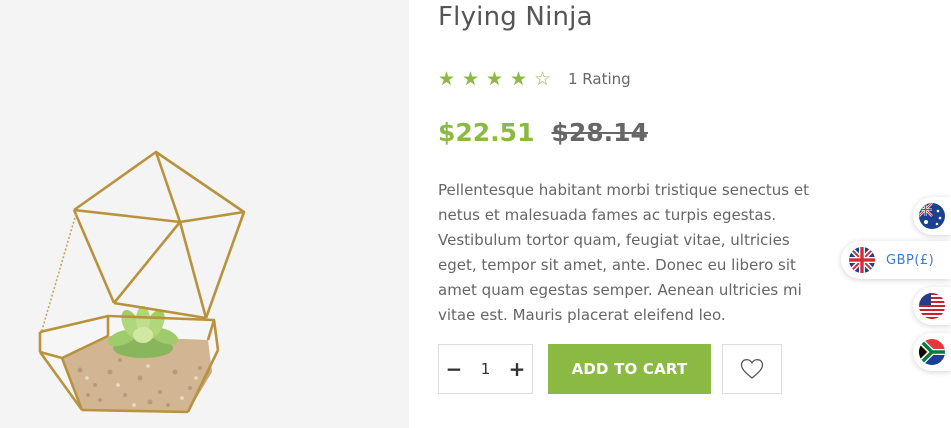 The image size is (951, 428). What do you see at coordinates (599, 132) in the screenshot?
I see `regular-price: $28.14` at bounding box center [599, 132].